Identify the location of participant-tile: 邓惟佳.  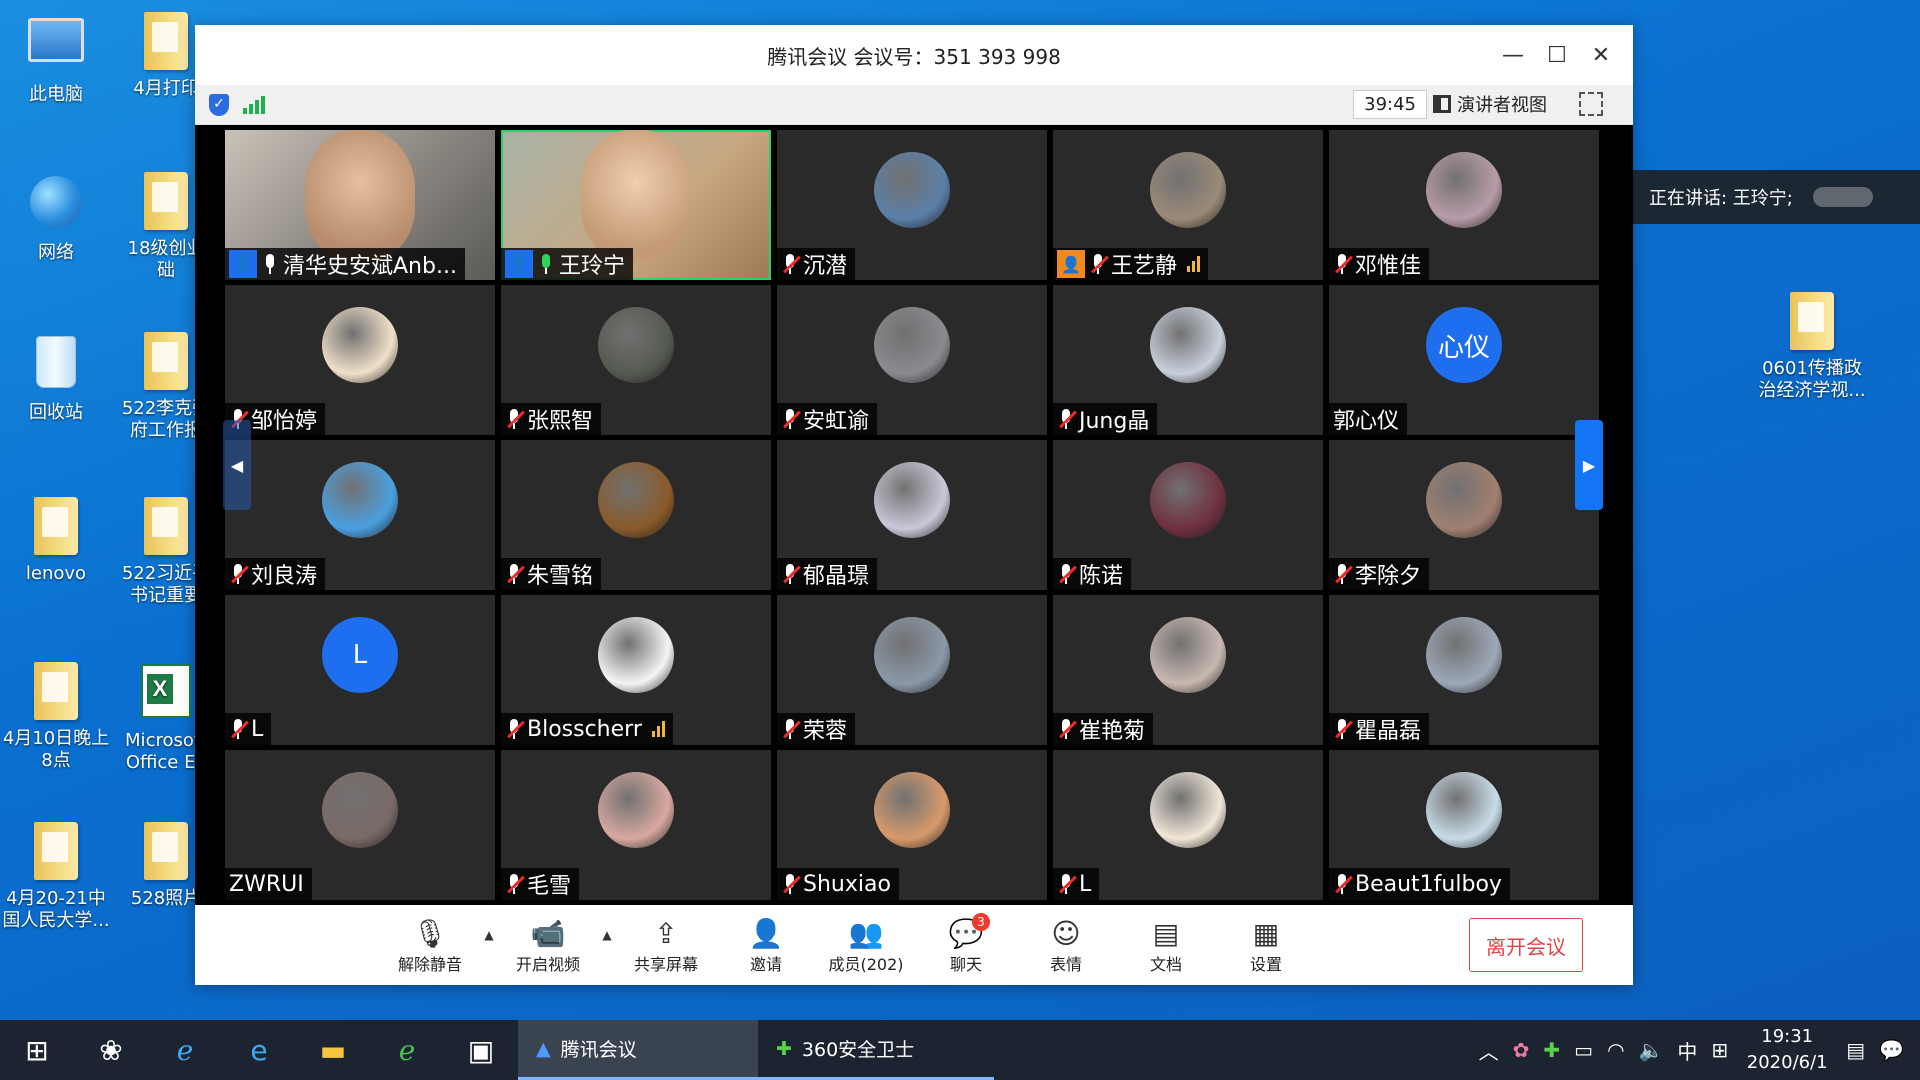
(1464, 205).